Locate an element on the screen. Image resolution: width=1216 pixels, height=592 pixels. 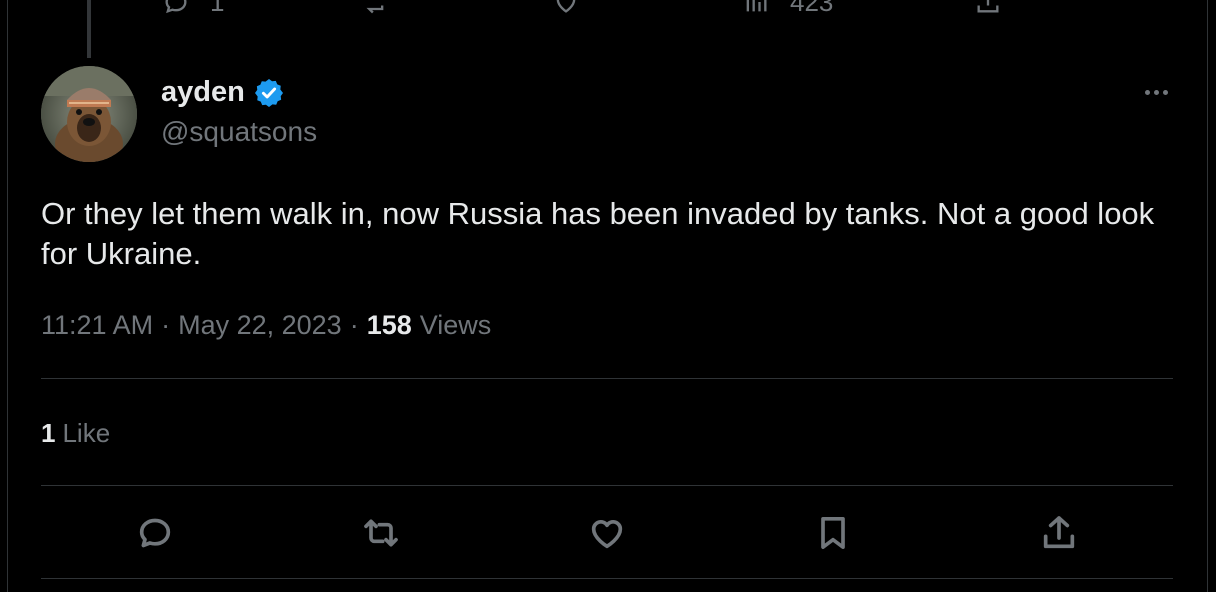
parent-share-button is located at coordinates (988, 8).